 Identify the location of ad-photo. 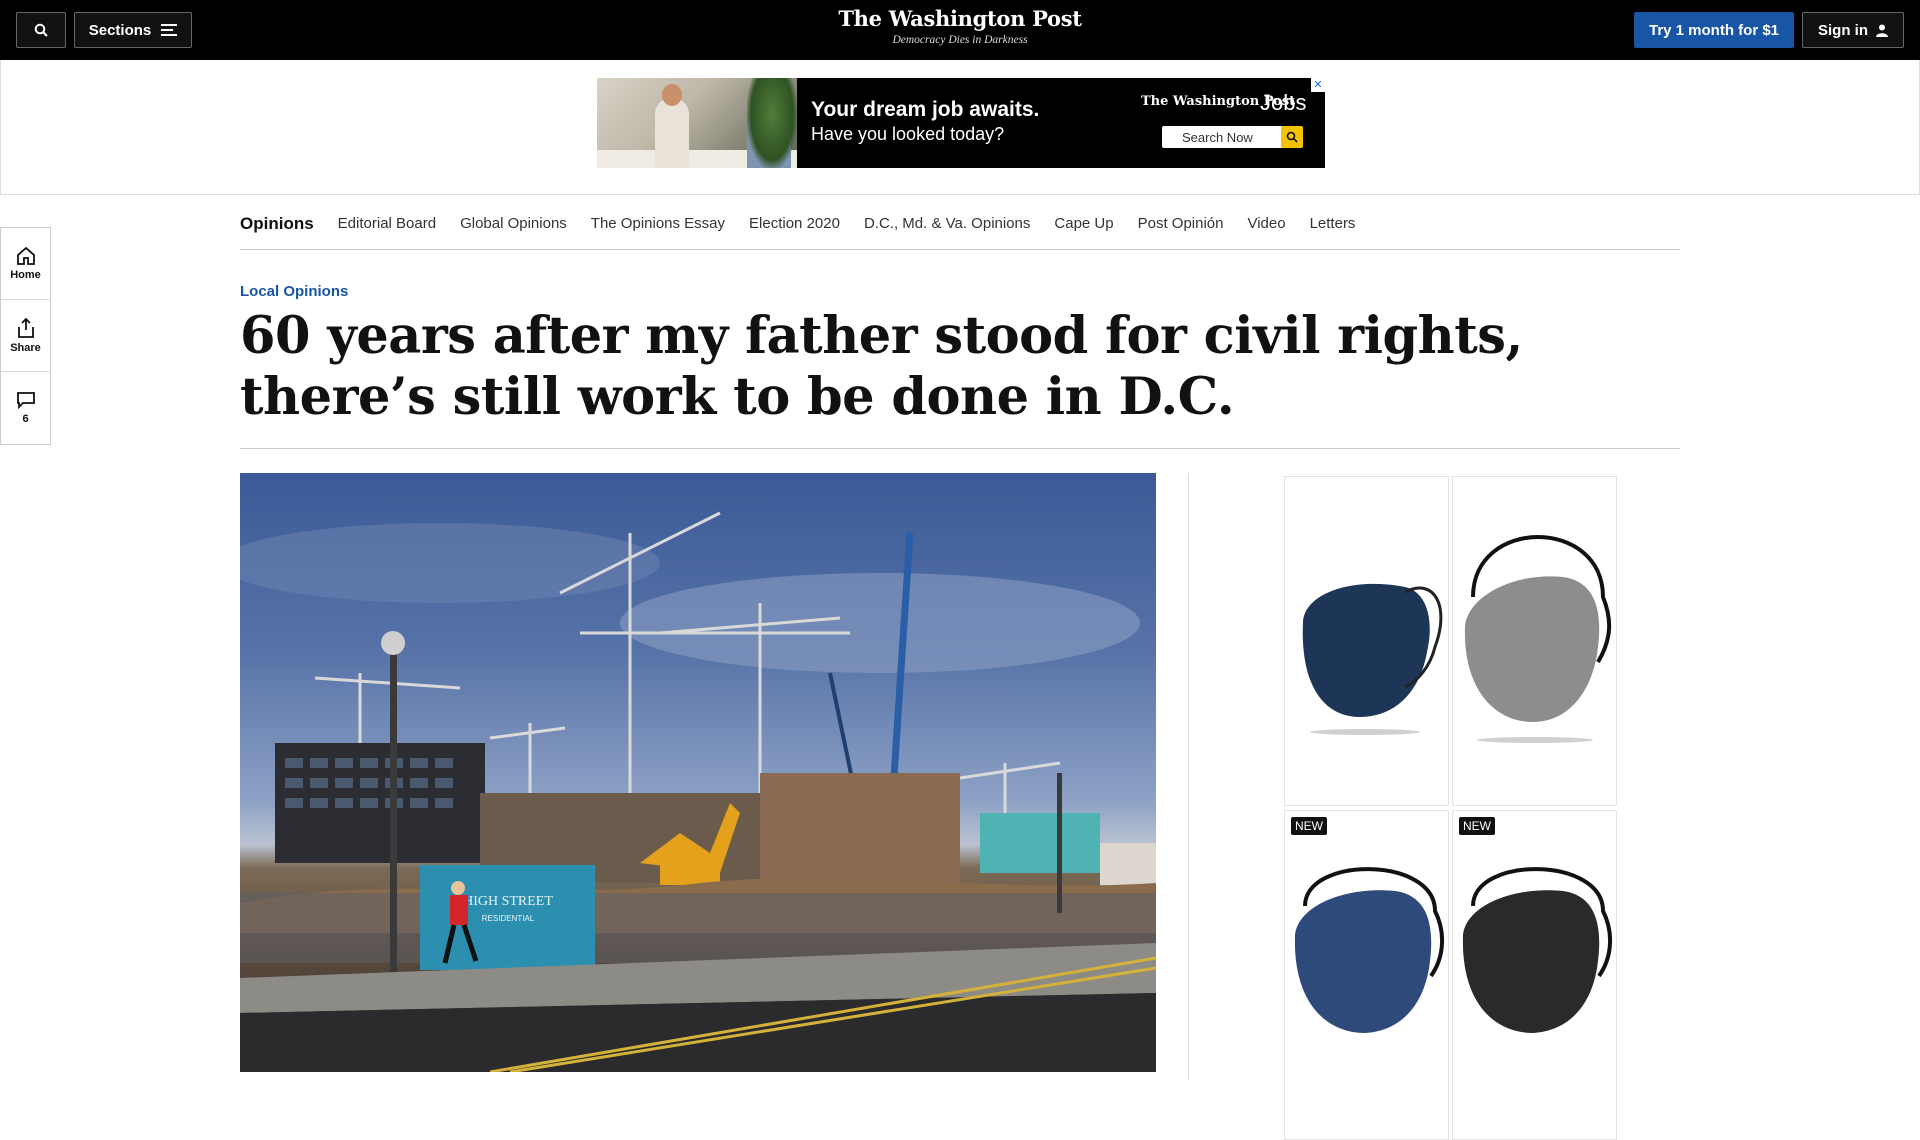
(697, 123).